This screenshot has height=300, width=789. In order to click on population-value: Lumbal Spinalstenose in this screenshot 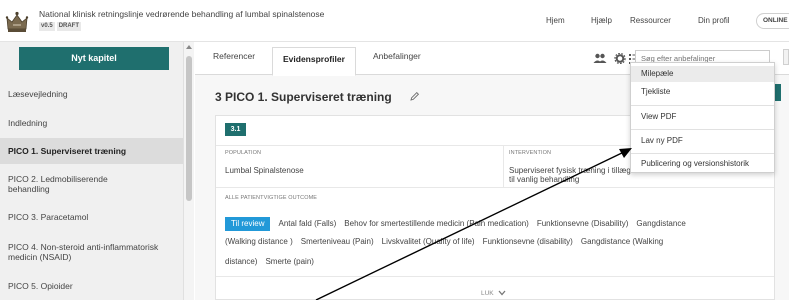, I will do `click(264, 170)`.